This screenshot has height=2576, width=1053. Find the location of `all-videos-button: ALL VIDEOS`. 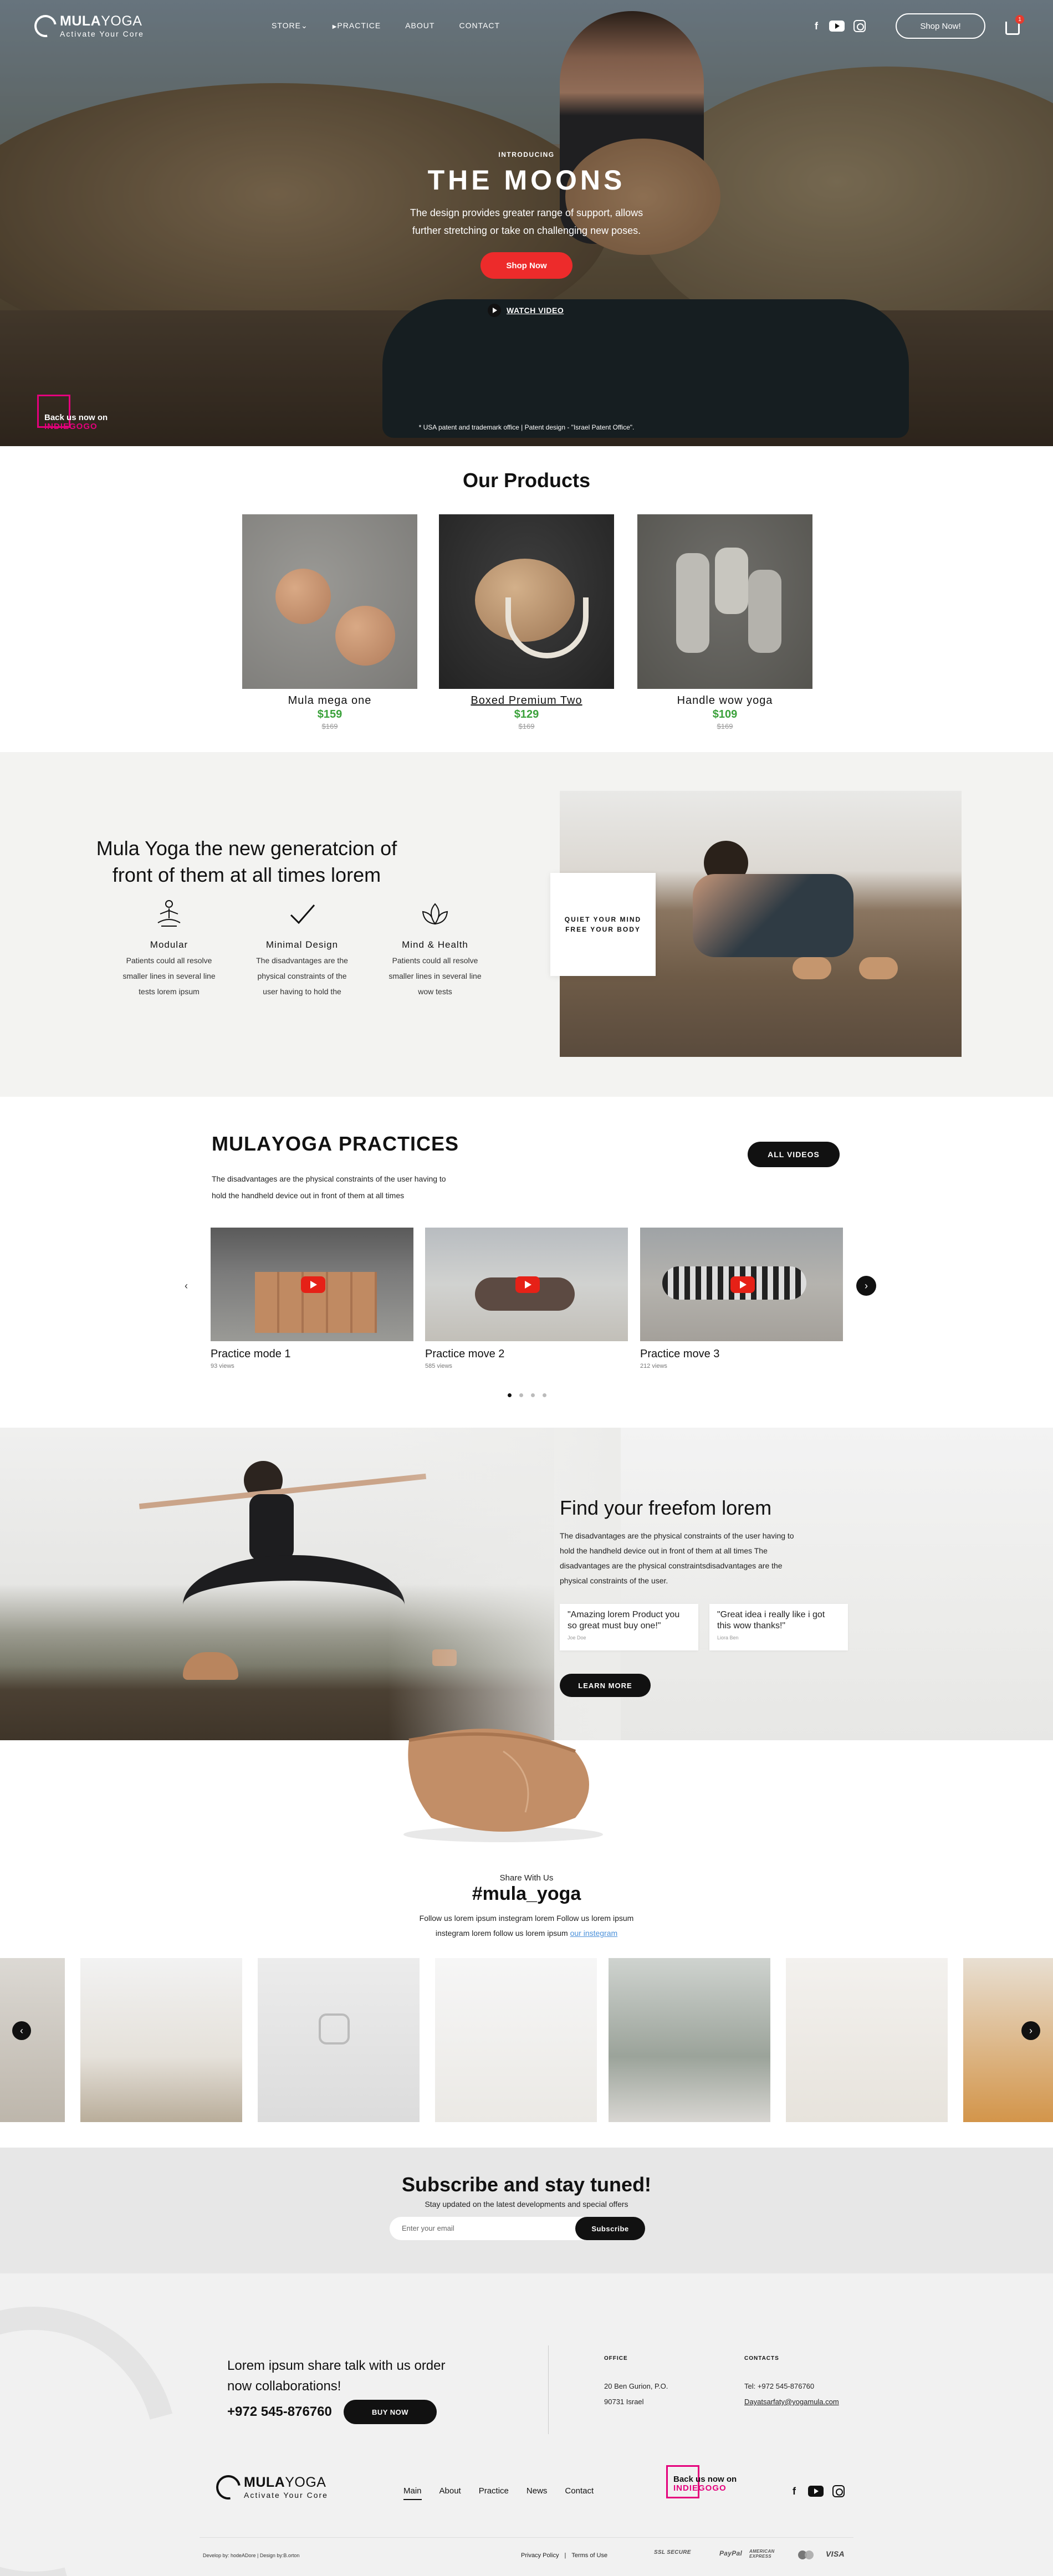

all-videos-button: ALL VIDEOS is located at coordinates (794, 1155).